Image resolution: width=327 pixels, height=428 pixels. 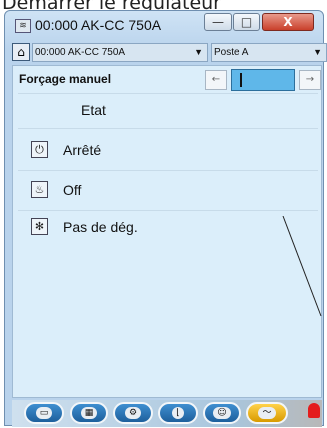 What do you see at coordinates (314, 410) in the screenshot?
I see `alarm-bell-icon` at bounding box center [314, 410].